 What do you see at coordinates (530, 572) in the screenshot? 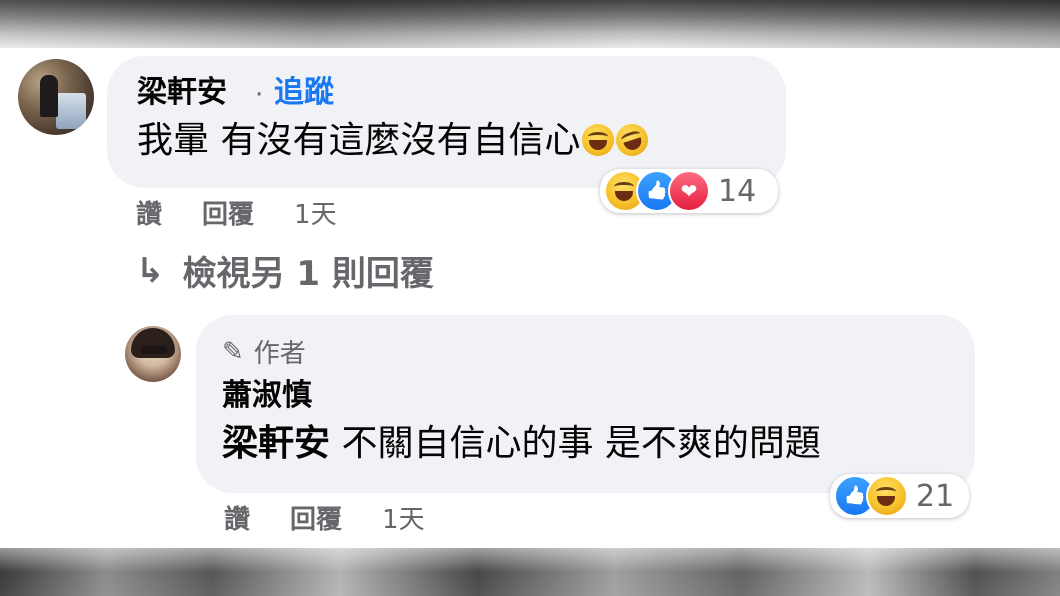
I see `blurred-background-bottom` at bounding box center [530, 572].